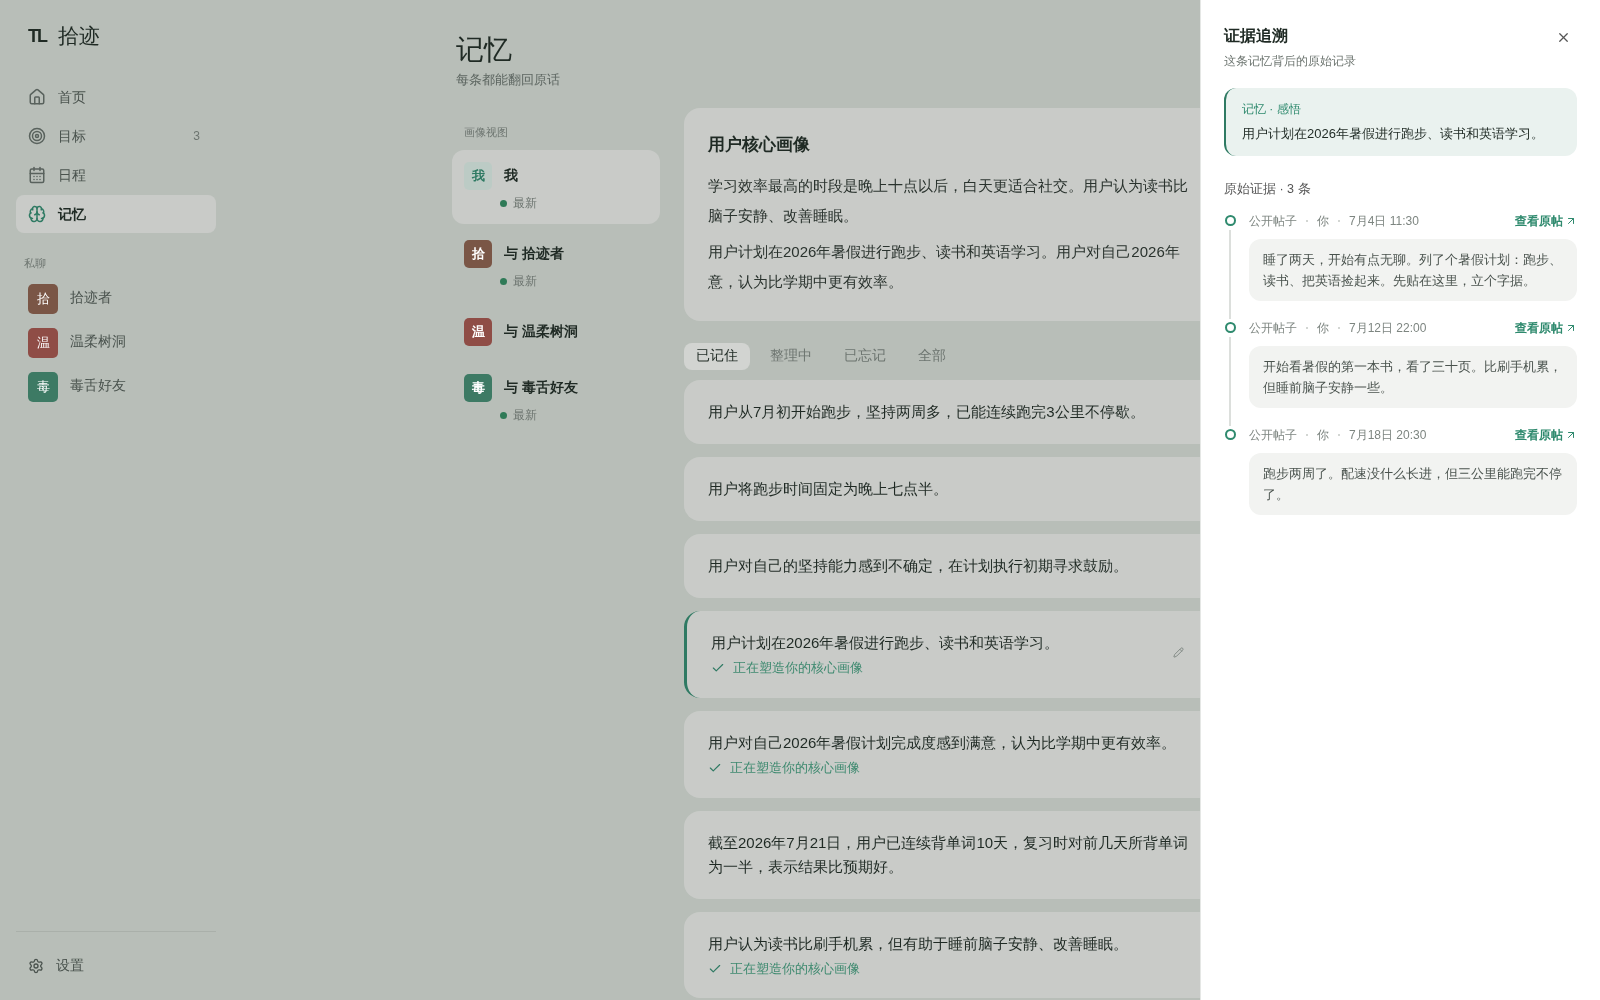 Image resolution: width=1600 pixels, height=1000 pixels. I want to click on post-excerpt: 开始看暑假的第一本书，看了三十页。比刷手机累，但睡前脑子安静一些。, so click(1413, 377).